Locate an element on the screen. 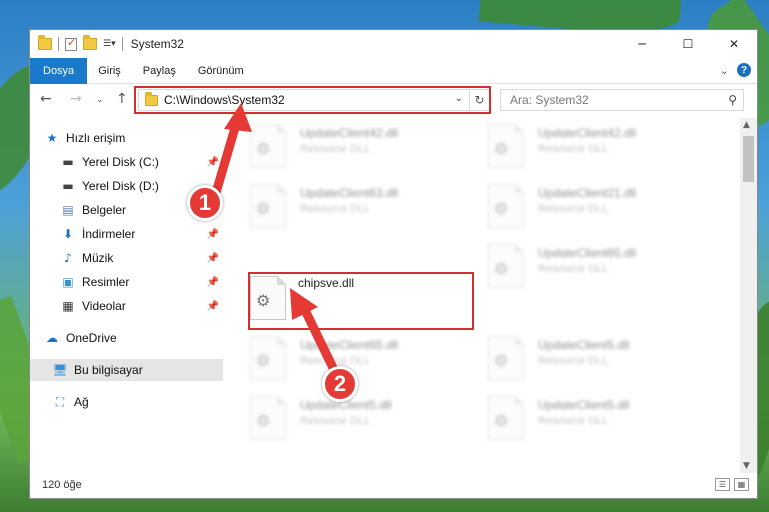  file-name: UpdateClient21.dll is located at coordinates (587, 193).